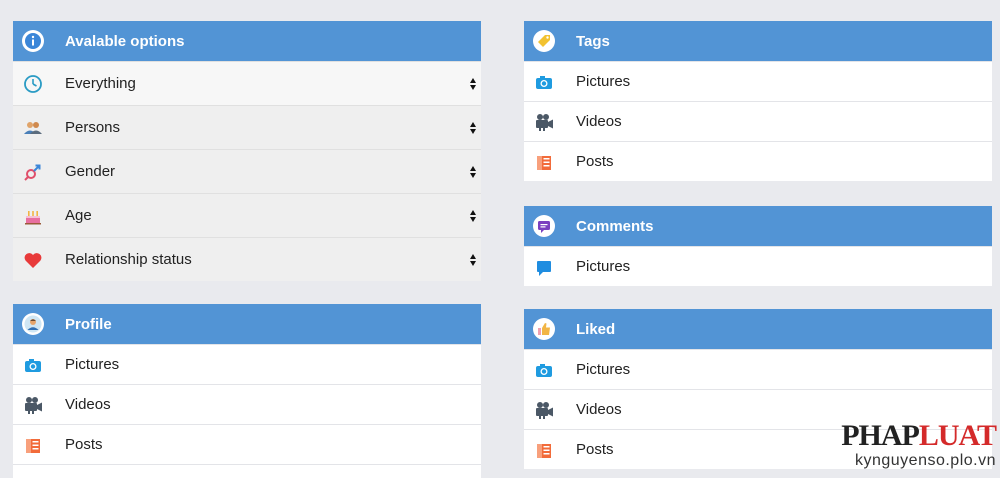 The image size is (1000, 478). Describe the element at coordinates (758, 121) in the screenshot. I see `tags-videos-item: Videos` at that location.